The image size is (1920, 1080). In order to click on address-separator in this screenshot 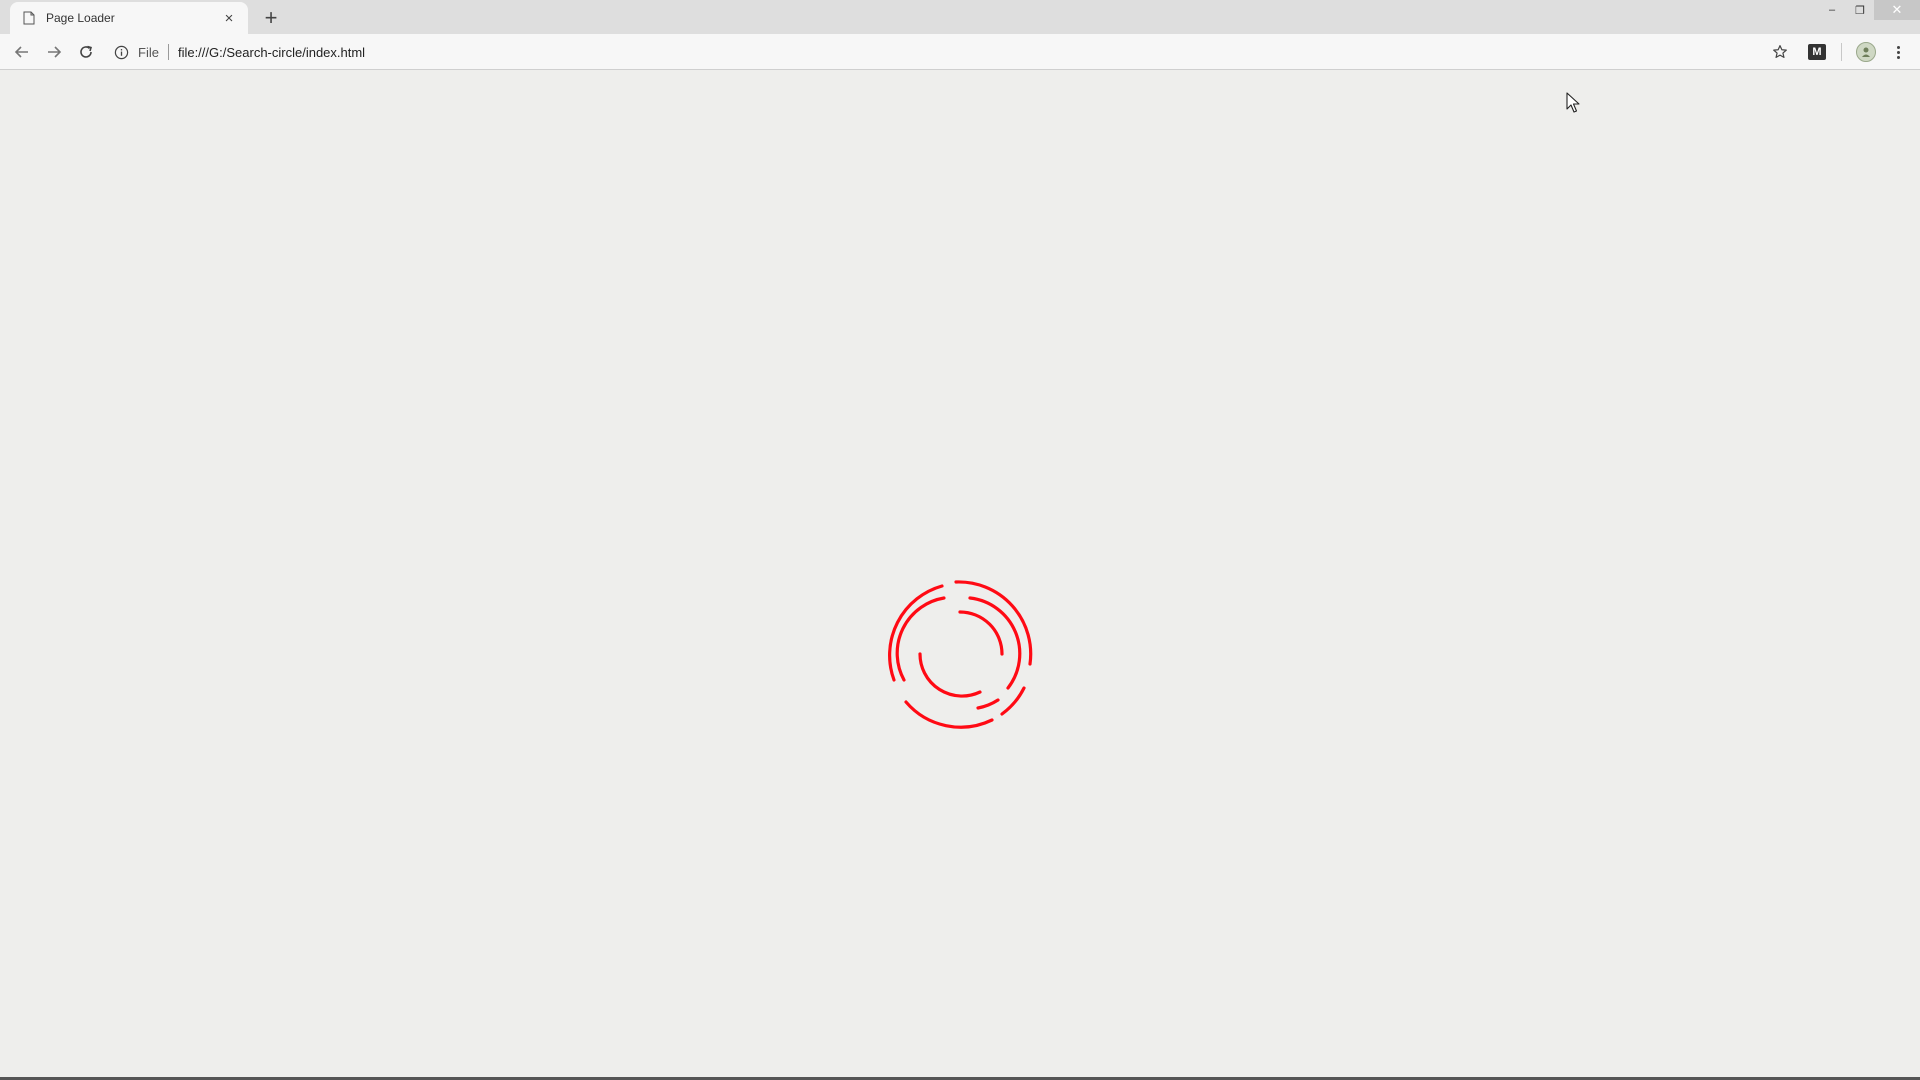, I will do `click(168, 52)`.